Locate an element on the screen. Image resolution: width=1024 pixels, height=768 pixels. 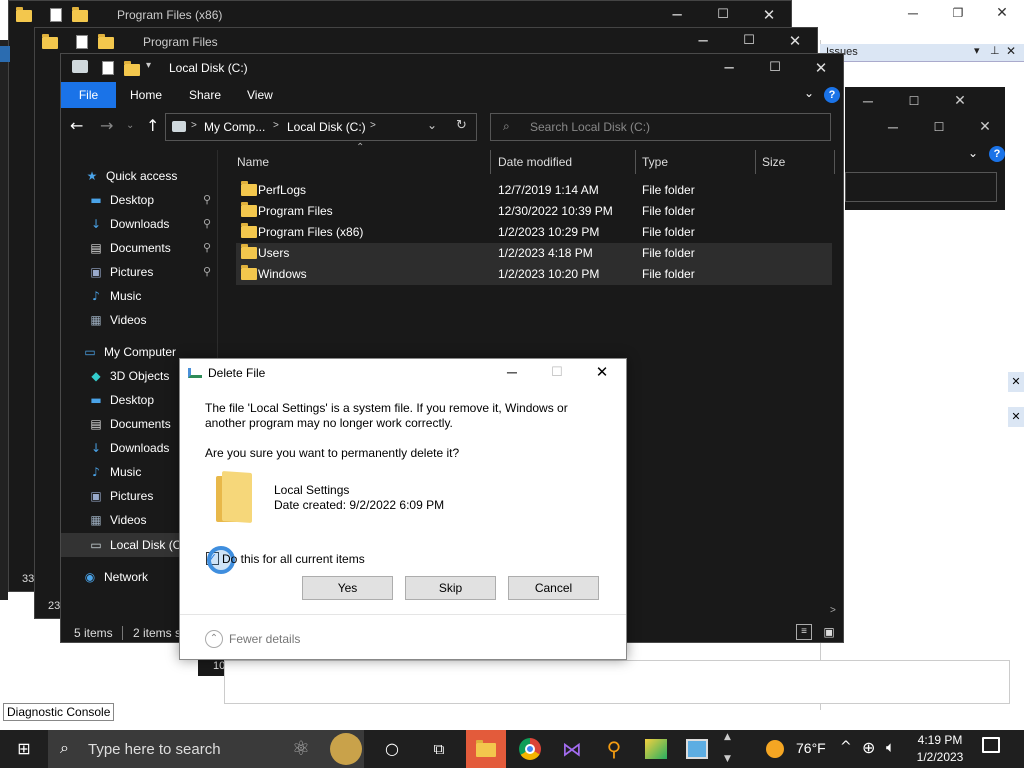
taskbar-search-input: Type here to search is located at coordinates (154, 749).